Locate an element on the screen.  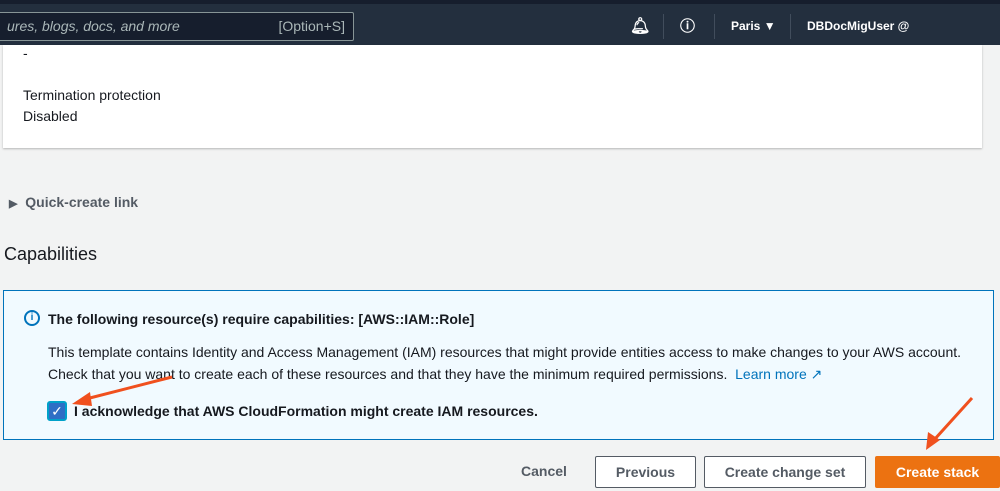
arrow-to-checkbox is located at coordinates (127, 388).